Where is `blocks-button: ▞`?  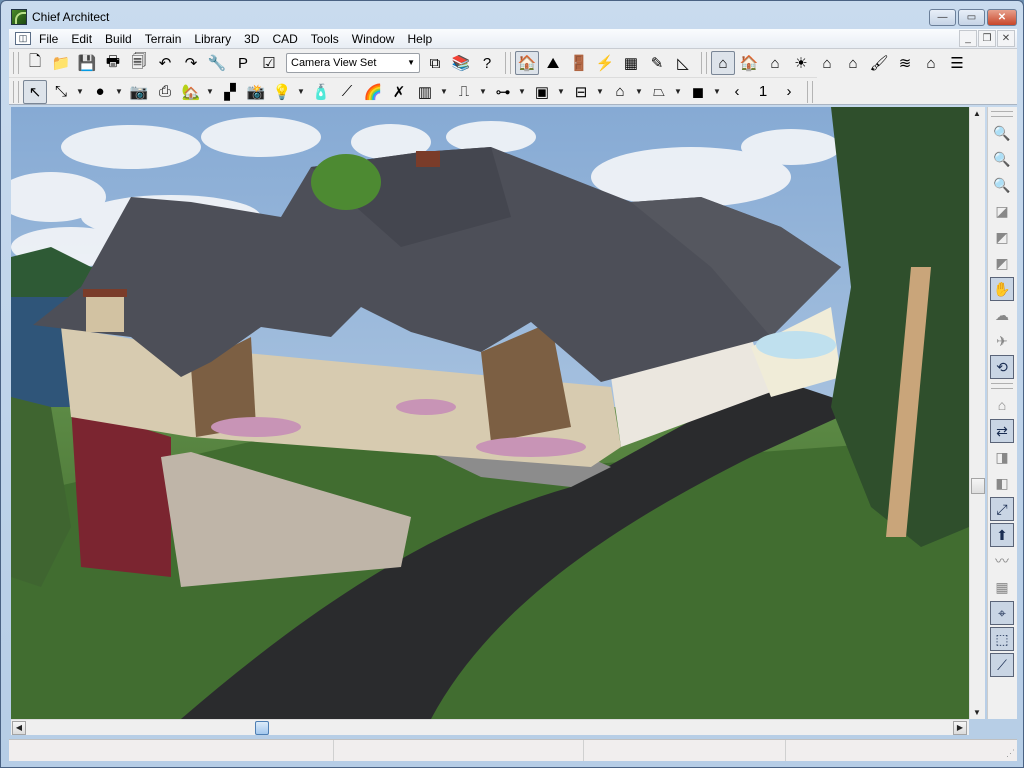
blocks-button: ▞ is located at coordinates (230, 92).